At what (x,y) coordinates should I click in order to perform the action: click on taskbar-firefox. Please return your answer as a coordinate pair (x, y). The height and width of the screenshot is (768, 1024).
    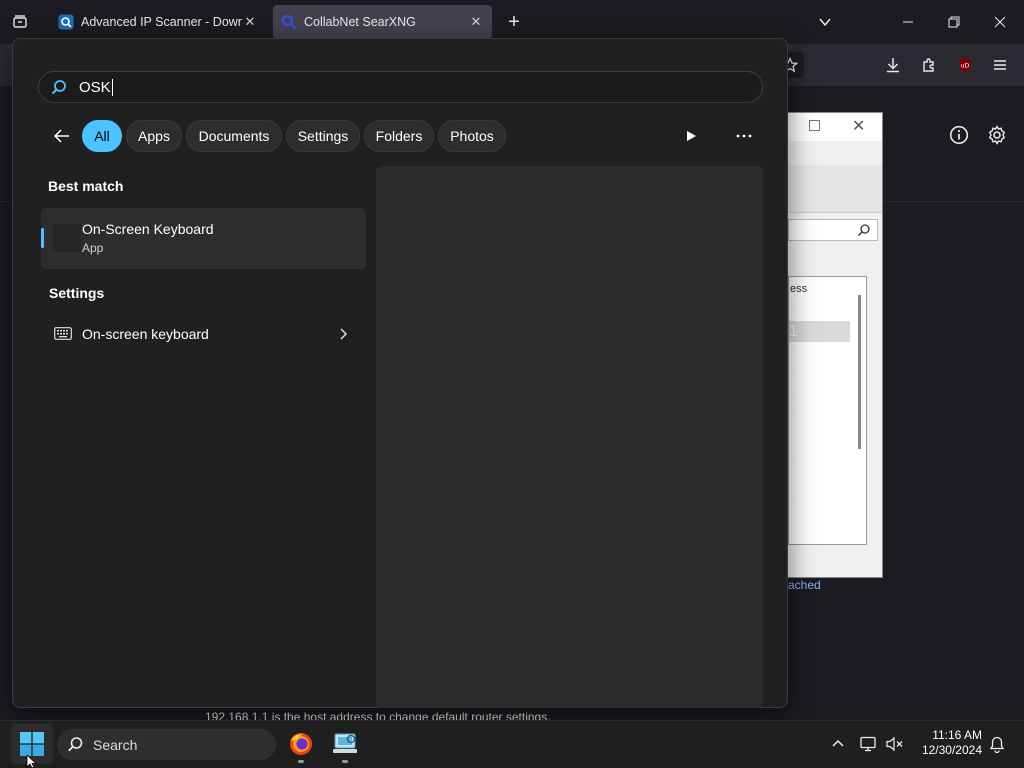
    Looking at the image, I should click on (301, 744).